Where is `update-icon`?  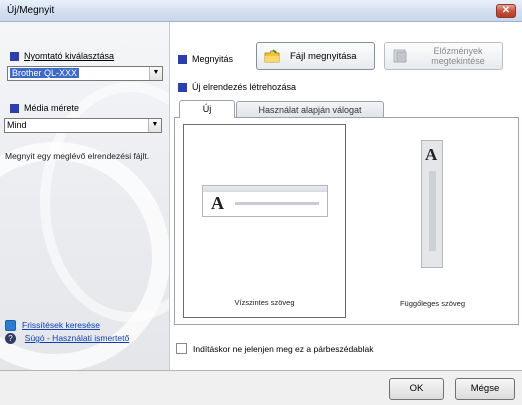 update-icon is located at coordinates (10, 325).